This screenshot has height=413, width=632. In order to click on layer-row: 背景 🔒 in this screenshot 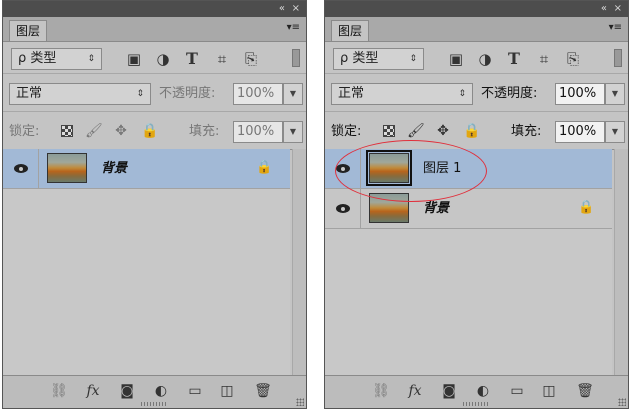, I will do `click(146, 169)`.